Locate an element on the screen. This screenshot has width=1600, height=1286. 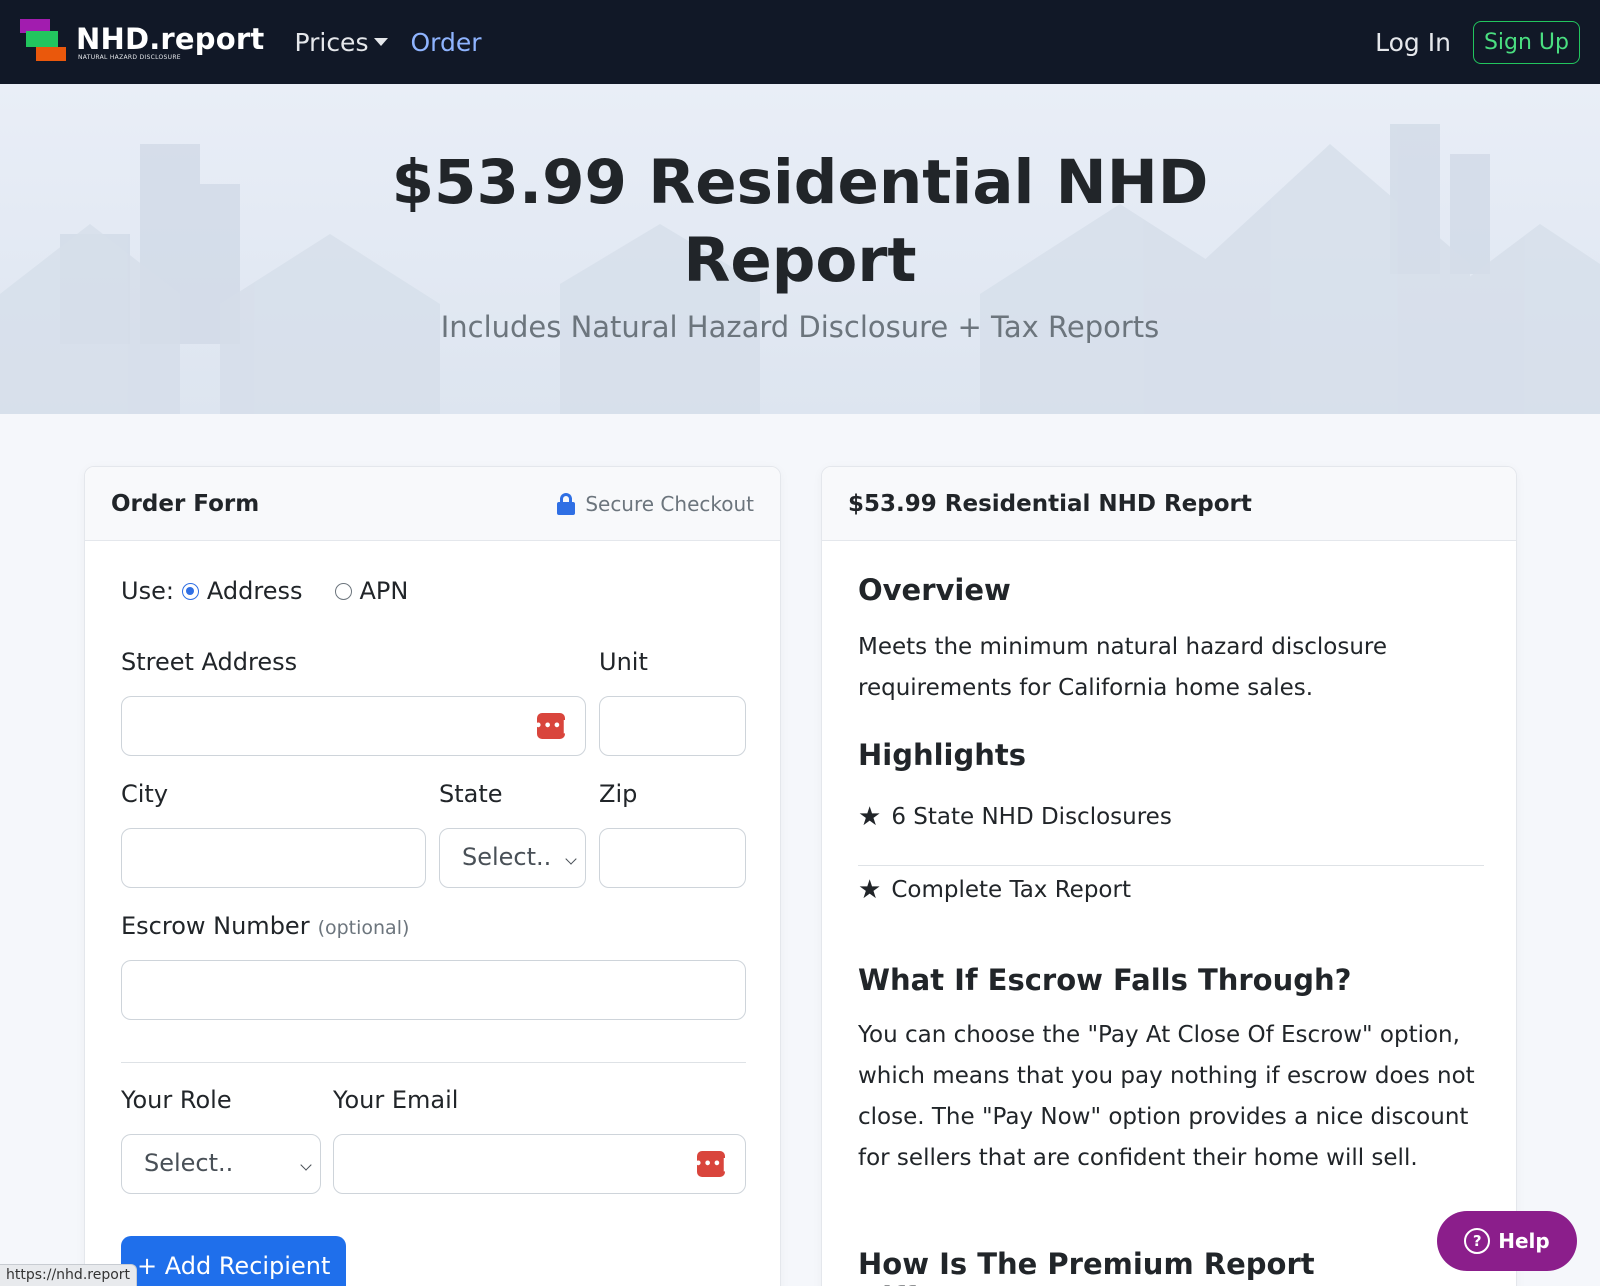
report-details-header: $53.99 Residential NHD Report is located at coordinates (1169, 504).